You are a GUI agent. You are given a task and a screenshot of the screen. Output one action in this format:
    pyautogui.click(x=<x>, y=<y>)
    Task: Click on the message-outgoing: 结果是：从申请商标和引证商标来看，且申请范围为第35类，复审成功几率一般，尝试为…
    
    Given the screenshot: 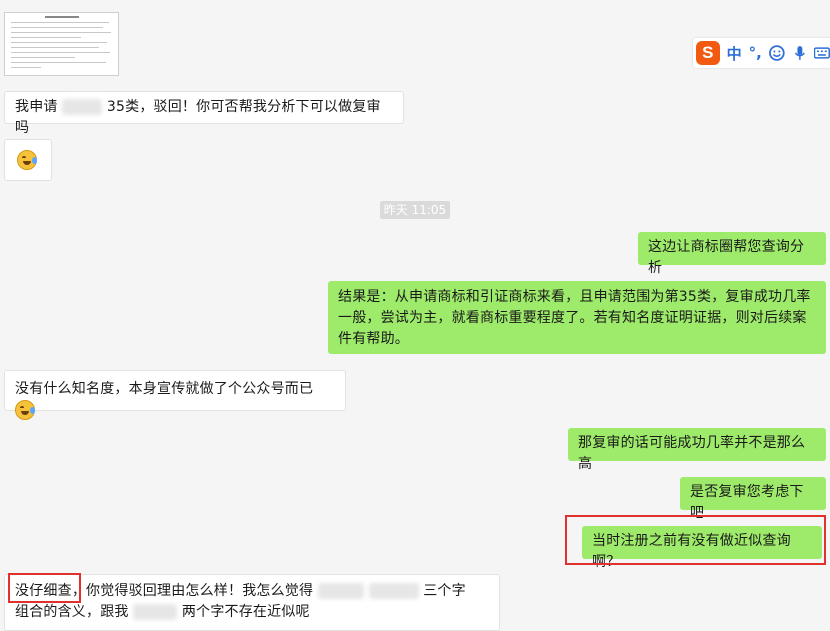 What is the action you would take?
    pyautogui.click(x=577, y=317)
    